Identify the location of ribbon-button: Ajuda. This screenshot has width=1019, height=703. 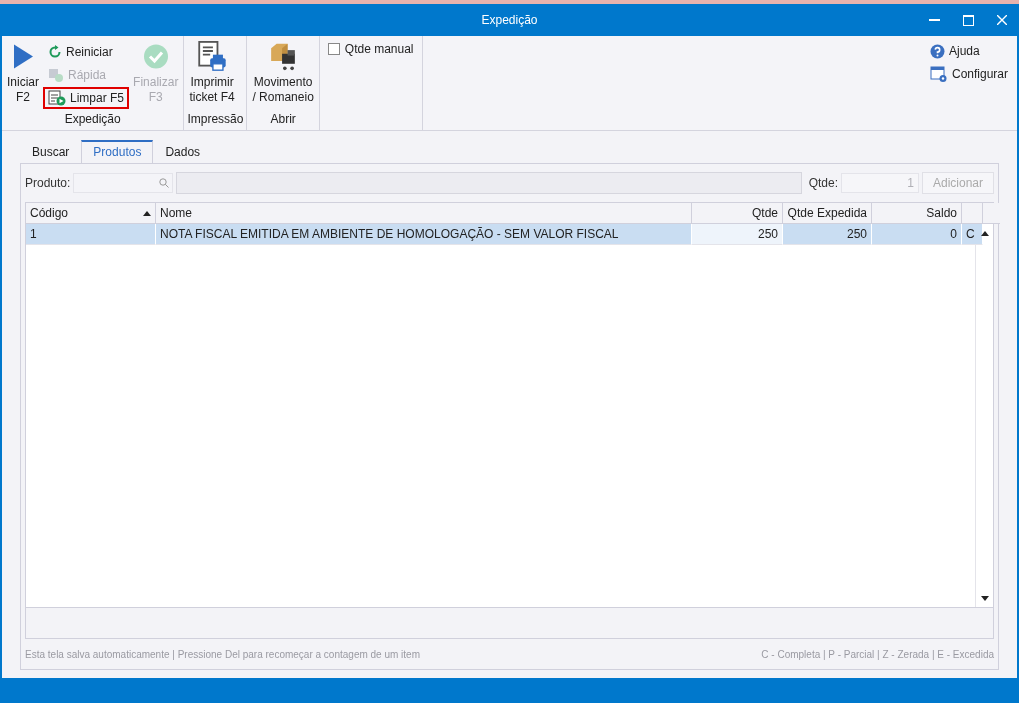
(954, 51).